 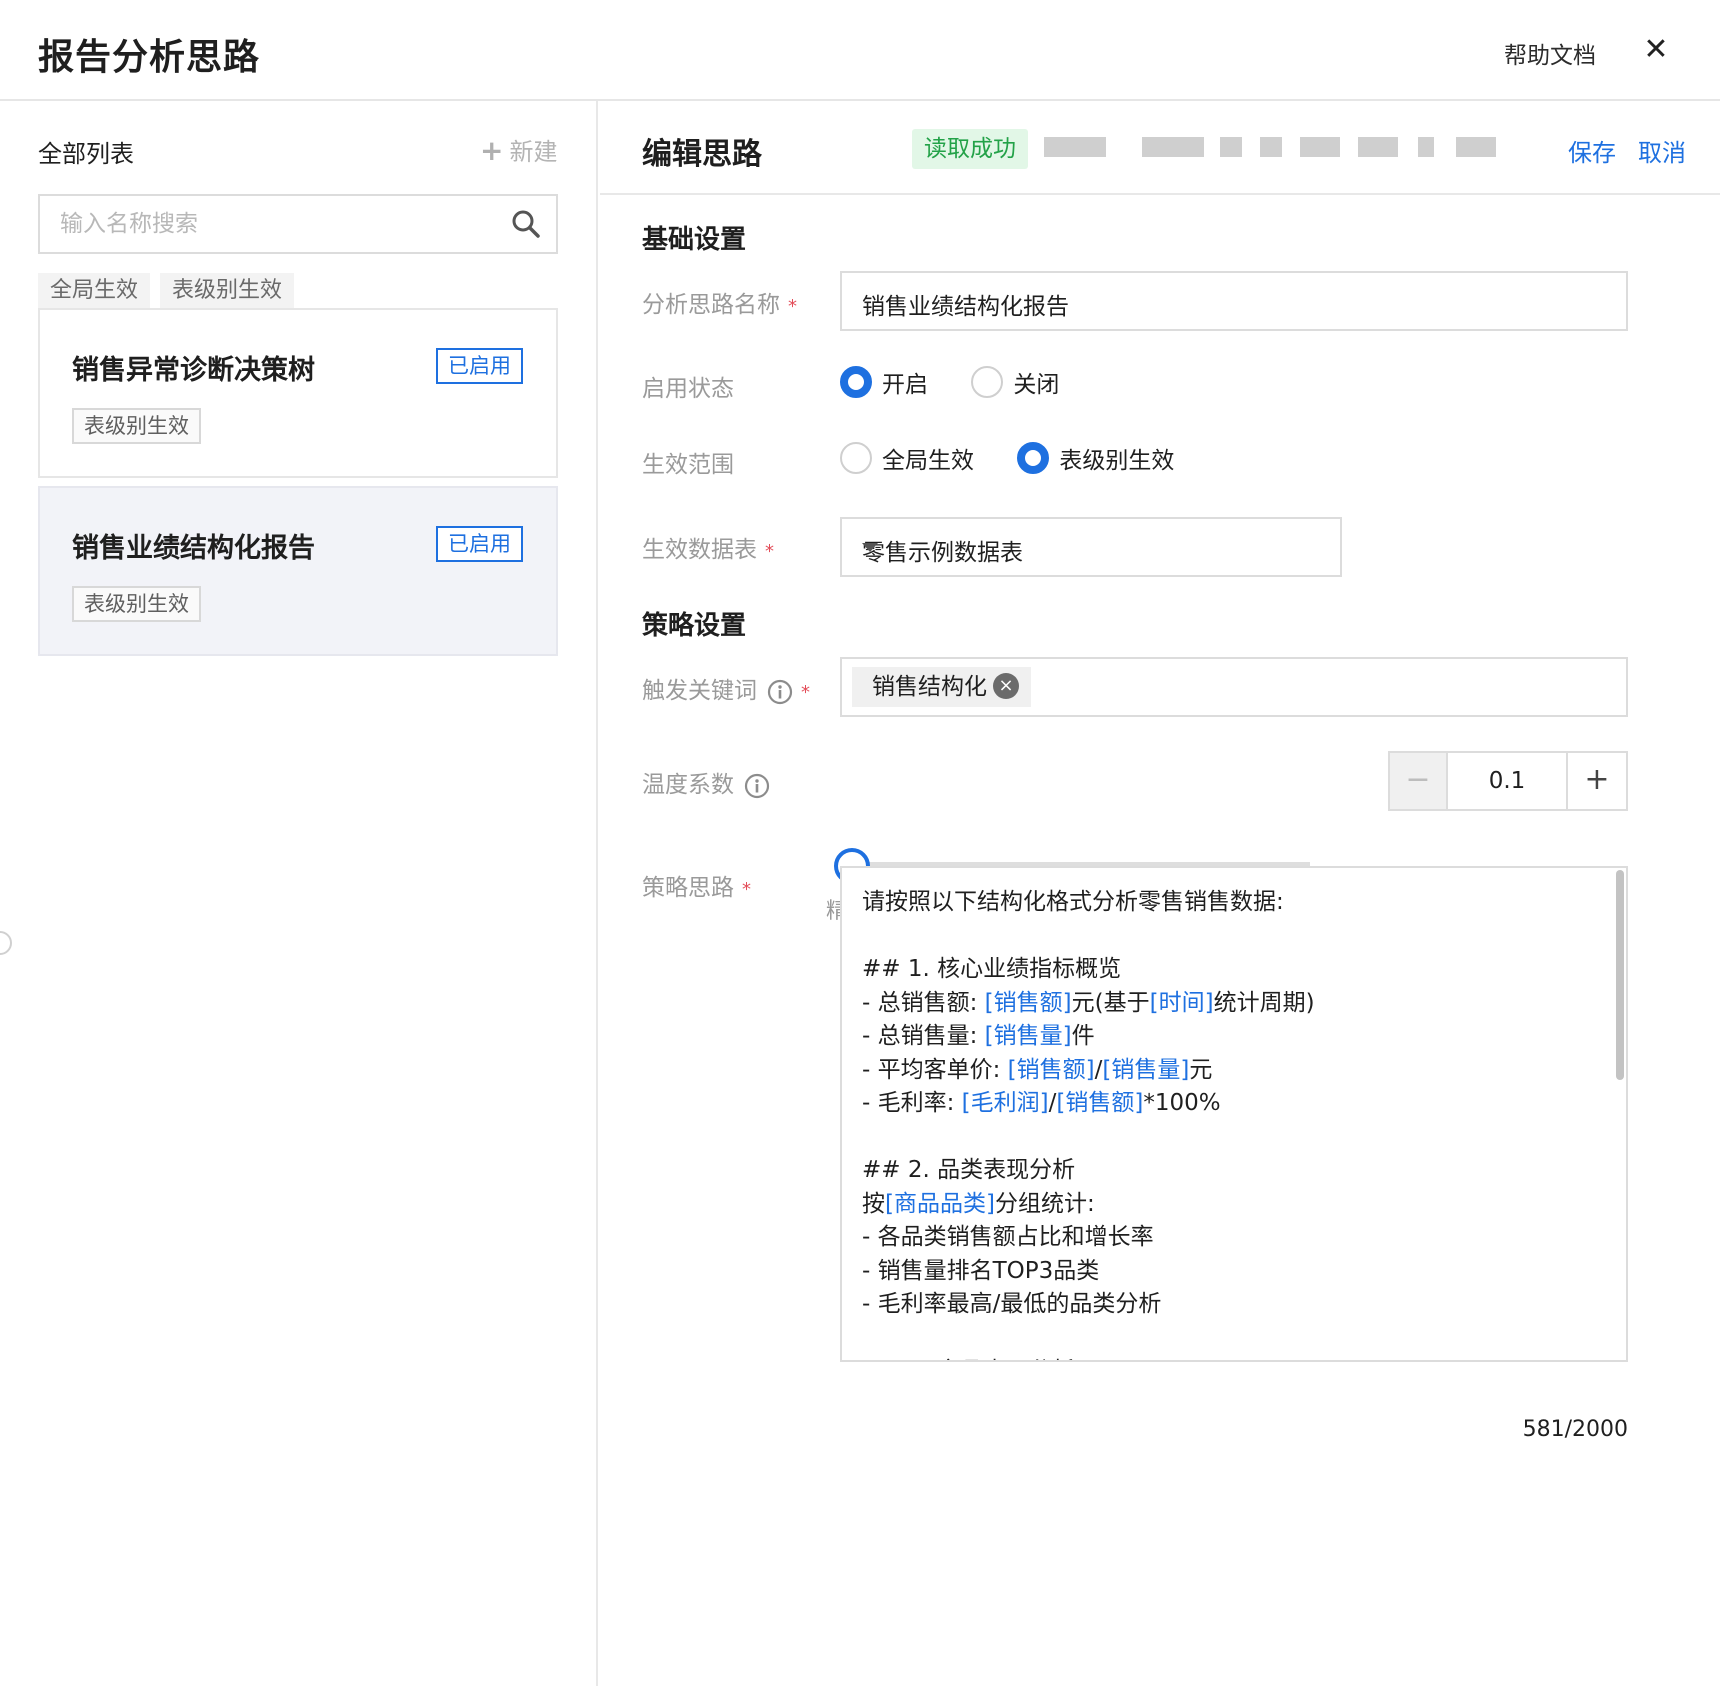 What do you see at coordinates (967, 382) in the screenshot?
I see `enable-radio-group: 开启 关闭` at bounding box center [967, 382].